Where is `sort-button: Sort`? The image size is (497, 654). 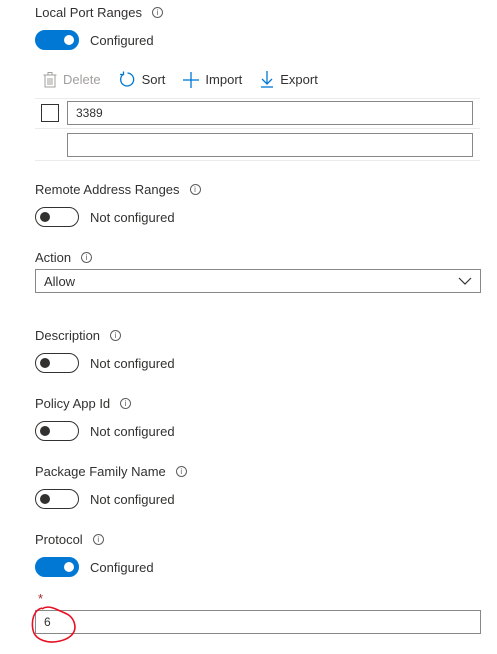 sort-button: Sort is located at coordinates (142, 79).